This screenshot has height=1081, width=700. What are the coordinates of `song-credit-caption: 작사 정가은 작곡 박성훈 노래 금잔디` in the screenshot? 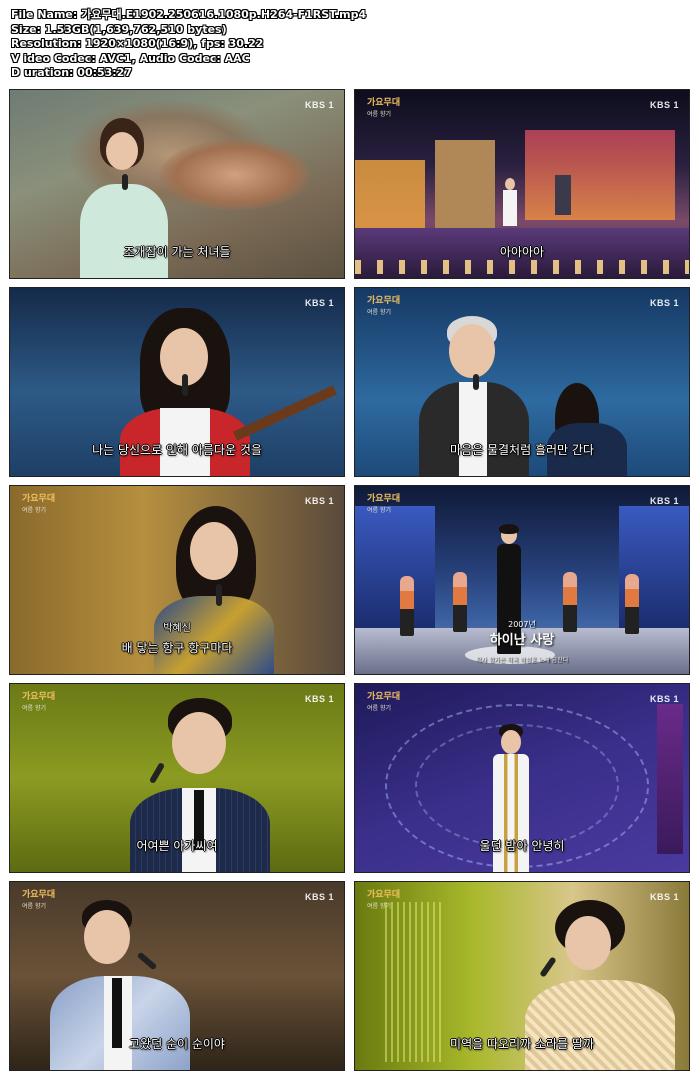 It's located at (522, 660).